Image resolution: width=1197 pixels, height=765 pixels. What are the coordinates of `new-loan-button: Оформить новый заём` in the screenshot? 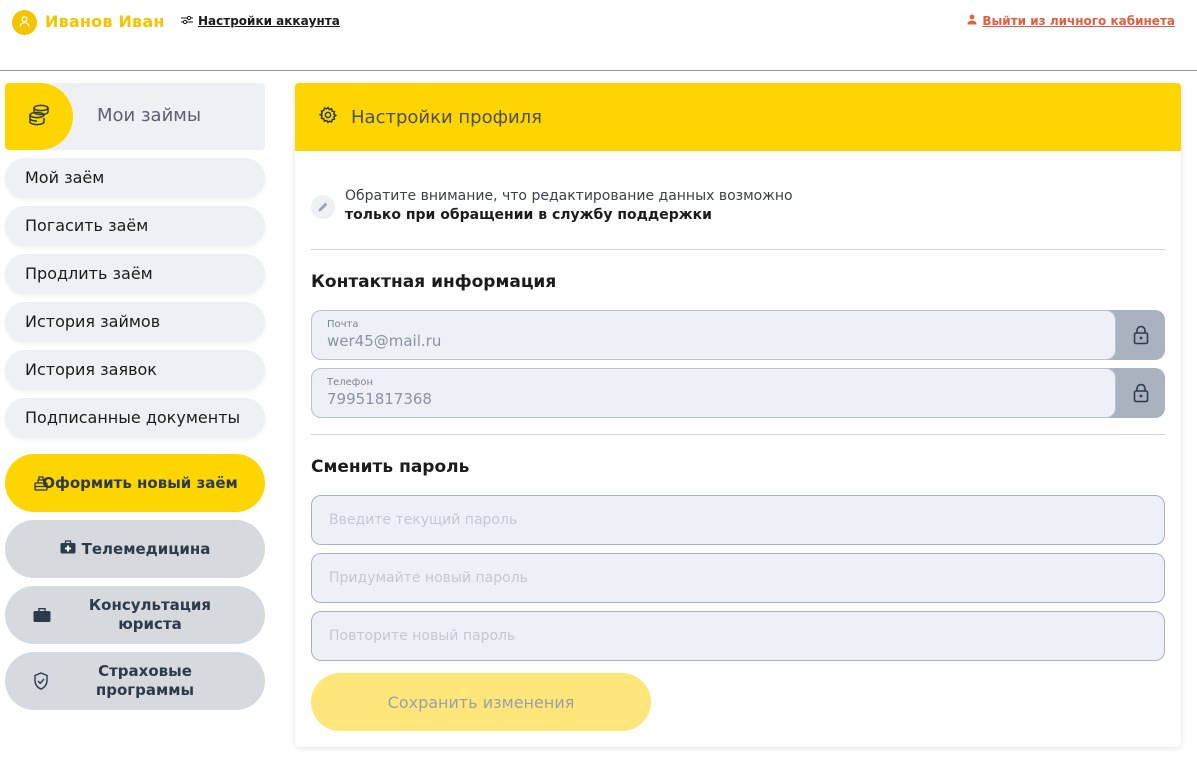 It's located at (135, 483).